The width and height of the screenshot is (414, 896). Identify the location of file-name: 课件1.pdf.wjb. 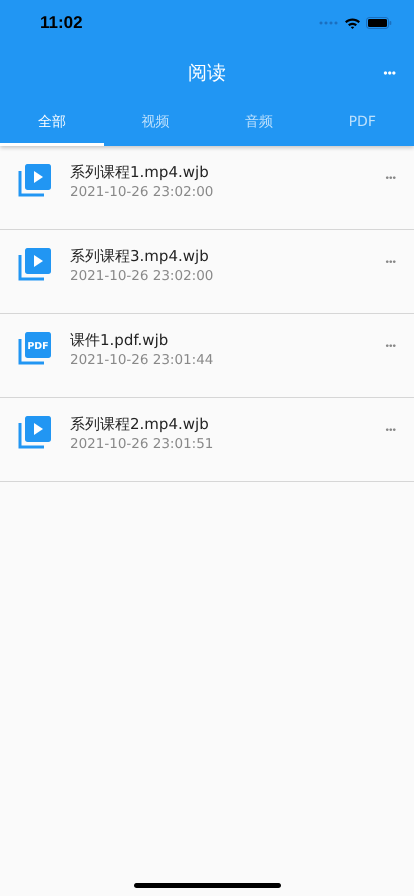
(120, 340).